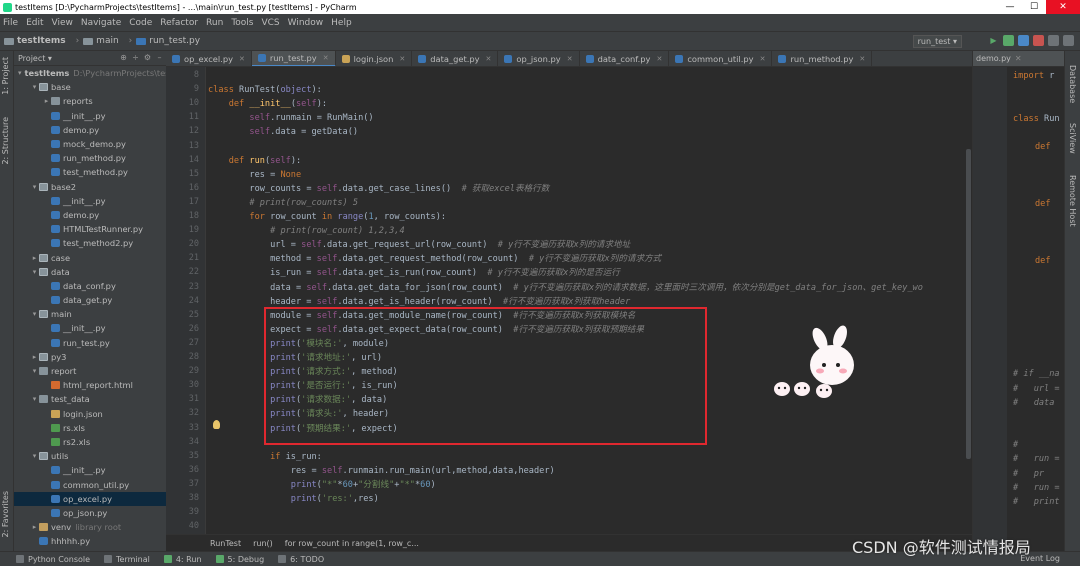  What do you see at coordinates (90, 286) in the screenshot?
I see `tree-item: data_conf.py` at bounding box center [90, 286].